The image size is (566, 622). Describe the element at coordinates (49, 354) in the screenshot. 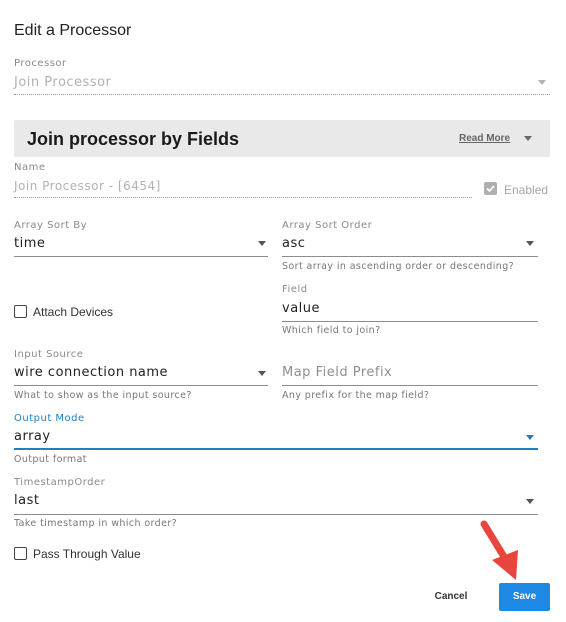

I see `input-source-label: Input Source` at that location.